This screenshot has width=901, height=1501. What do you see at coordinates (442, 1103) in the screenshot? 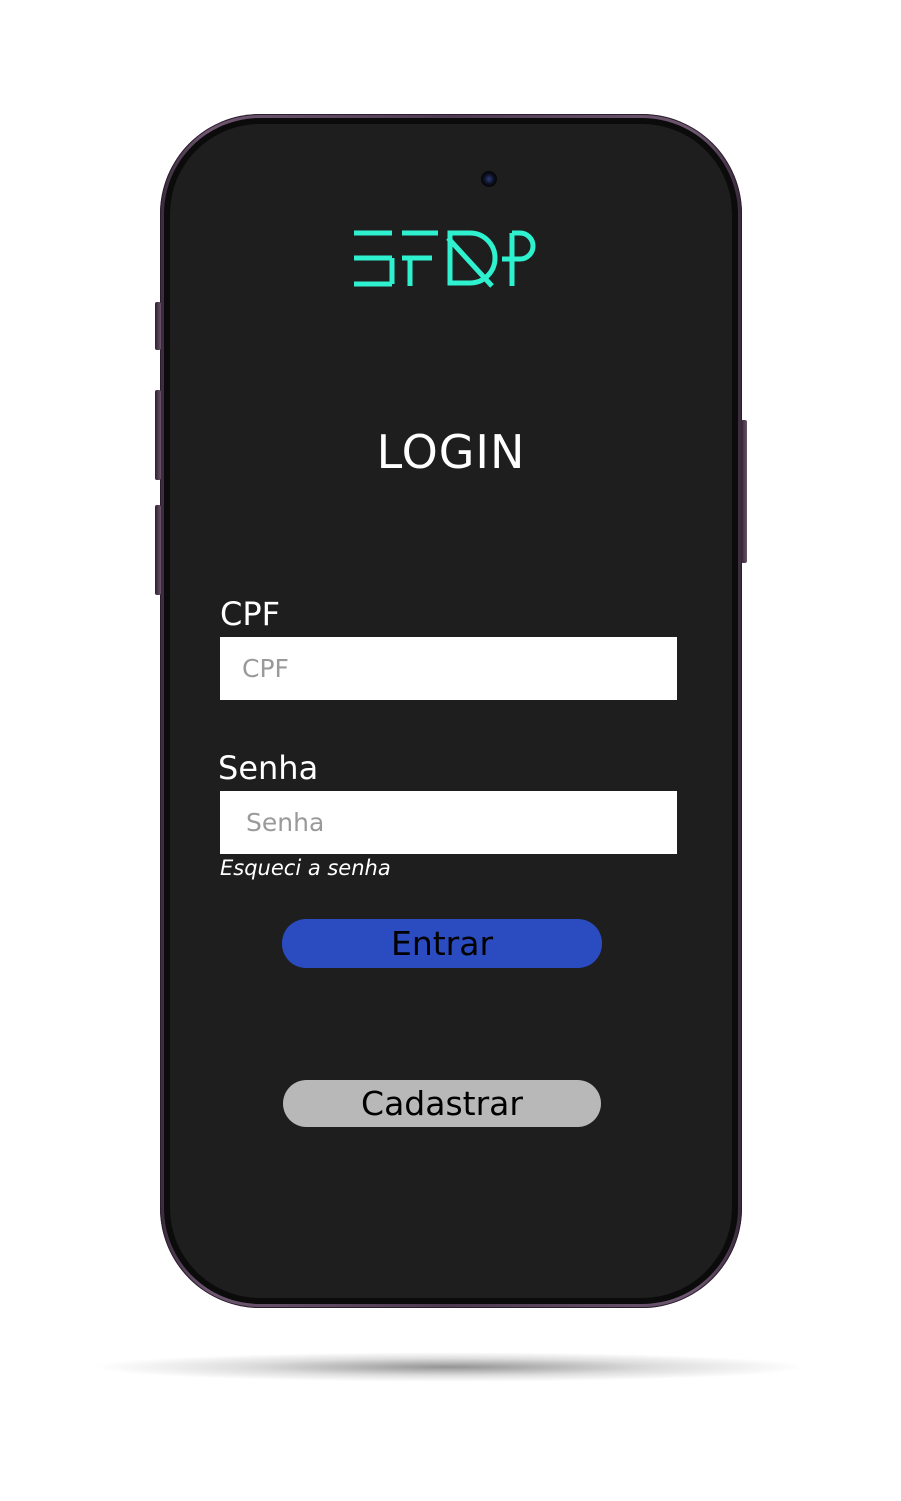
I see `register-button: Cadastrar` at bounding box center [442, 1103].